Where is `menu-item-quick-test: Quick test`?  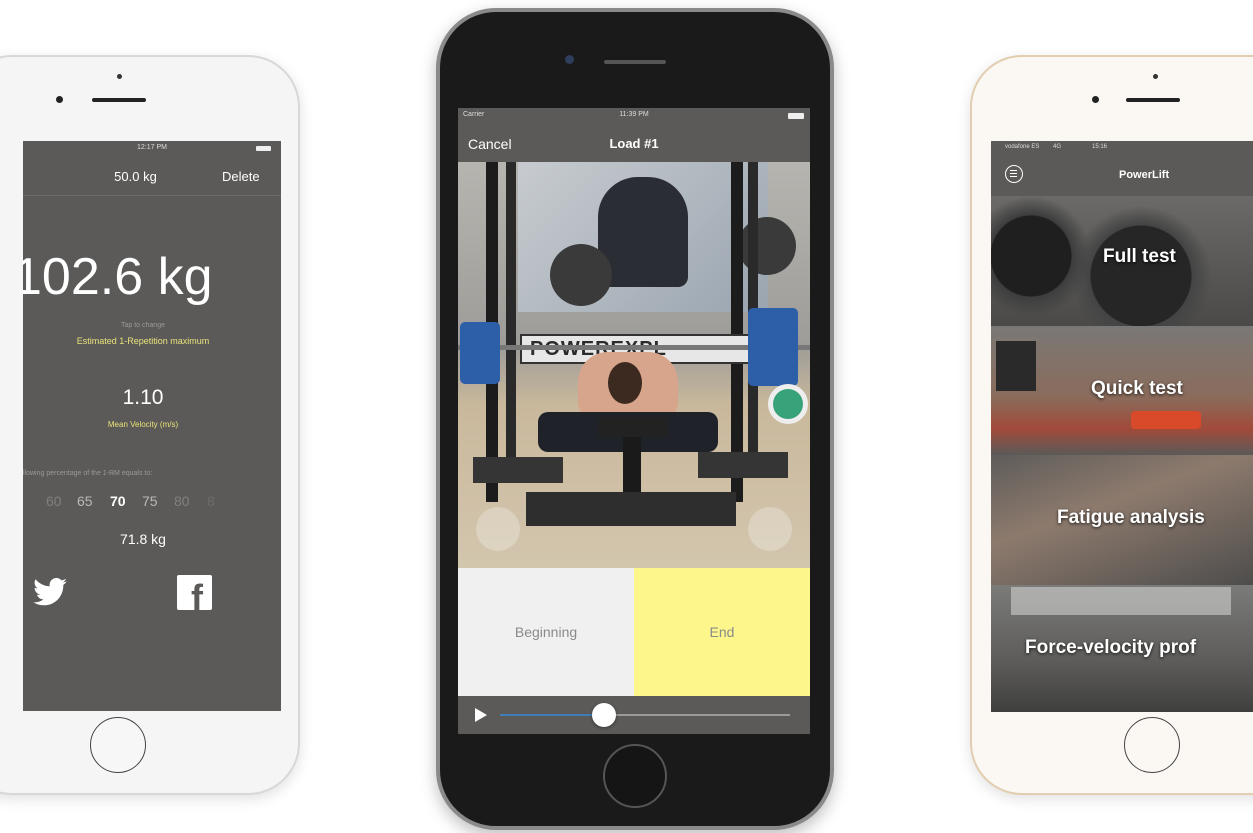 menu-item-quick-test: Quick test is located at coordinates (1122, 390).